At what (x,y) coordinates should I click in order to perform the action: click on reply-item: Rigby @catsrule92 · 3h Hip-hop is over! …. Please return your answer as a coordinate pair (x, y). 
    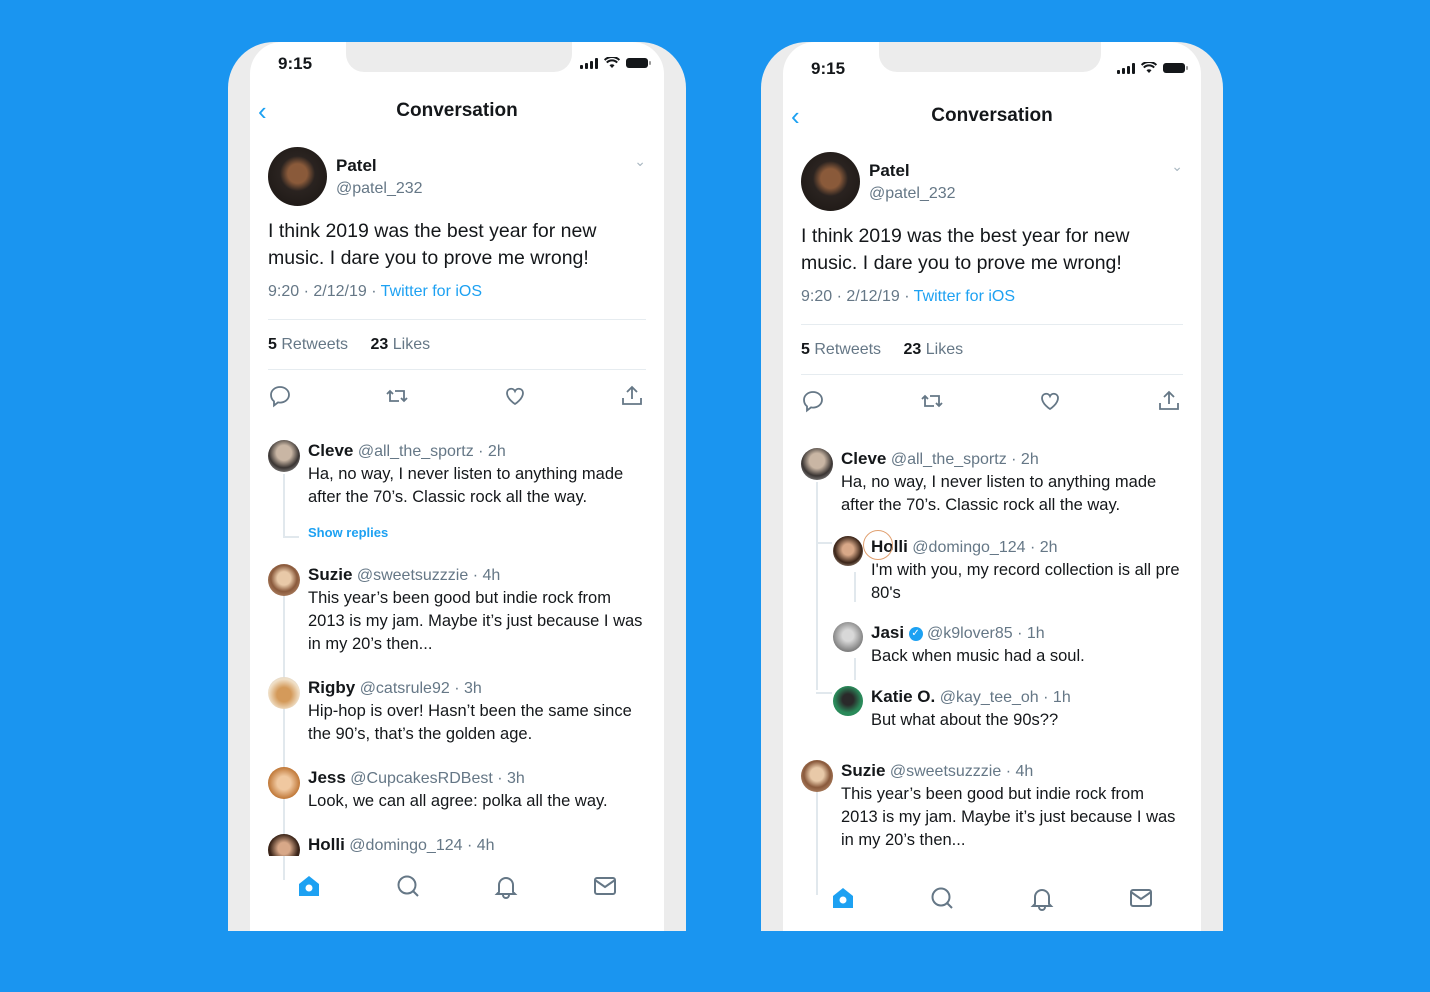
    Looking at the image, I should click on (457, 722).